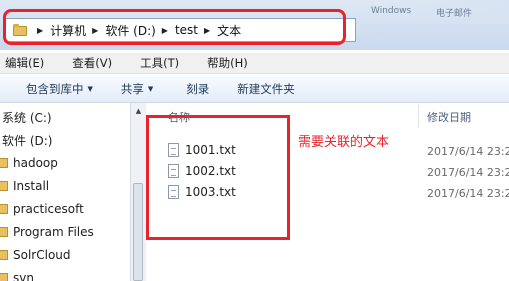 The image size is (509, 281). I want to click on sidebar-item-label: 系统 (C:), so click(27, 117).